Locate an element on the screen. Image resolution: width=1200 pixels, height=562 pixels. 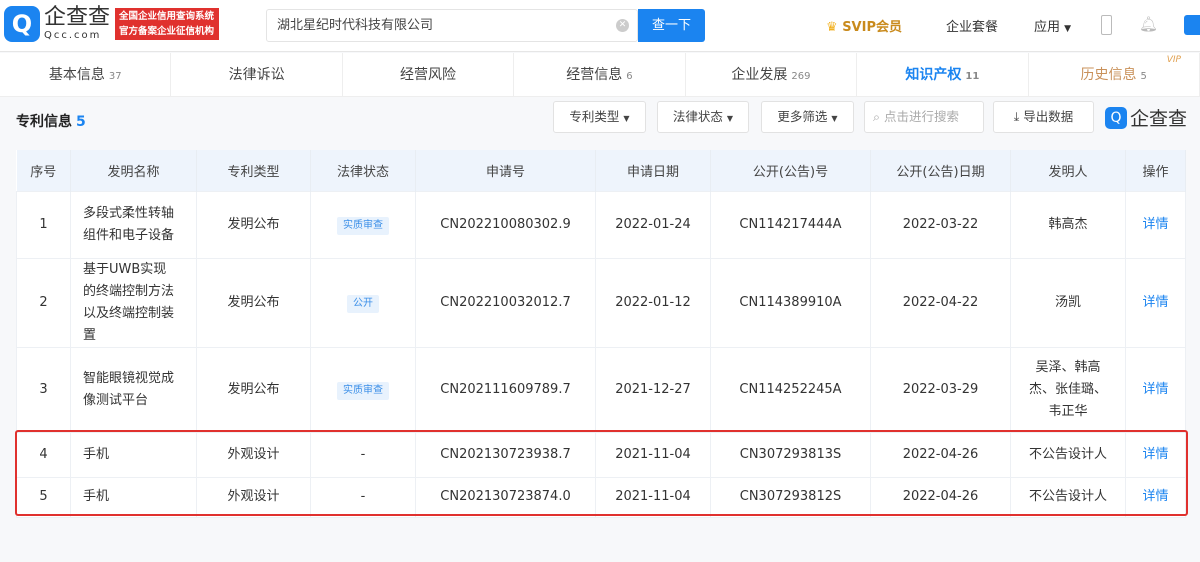
row-number-cell: 5 is located at coordinates (43, 497).